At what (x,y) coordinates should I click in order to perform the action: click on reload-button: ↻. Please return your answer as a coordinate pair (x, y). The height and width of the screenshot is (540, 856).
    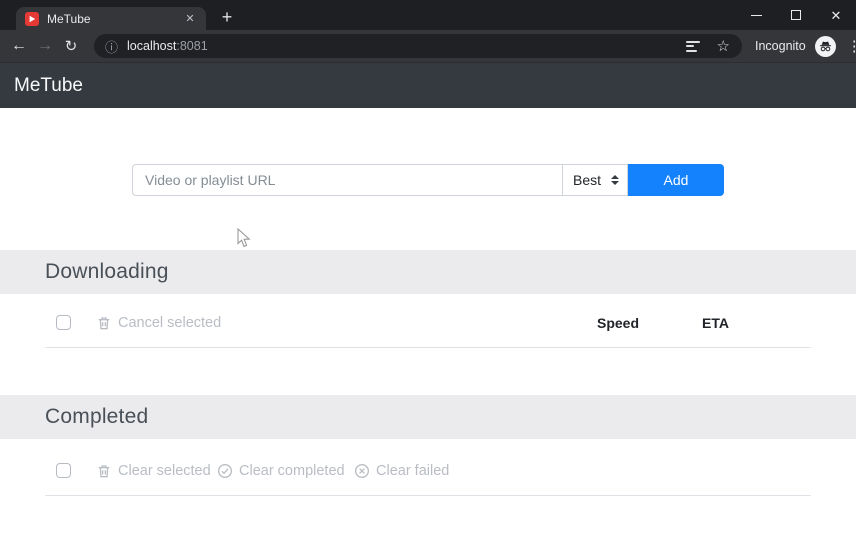
    Looking at the image, I should click on (71, 46).